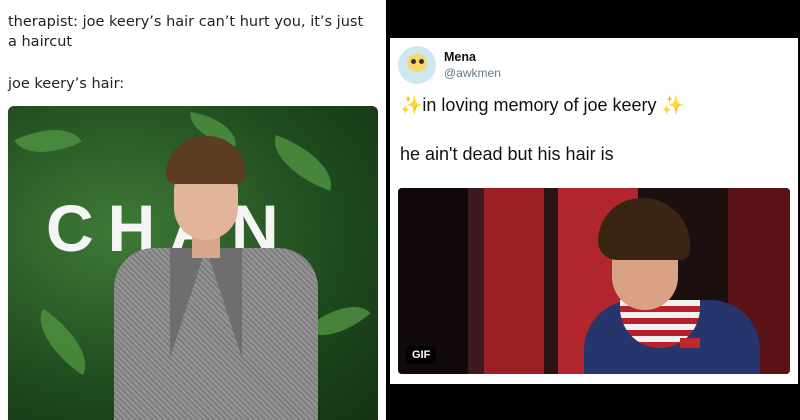 This screenshot has width=800, height=420. I want to click on tweet-line-1: ✨in loving memory of joe keery ✨, so click(542, 105).